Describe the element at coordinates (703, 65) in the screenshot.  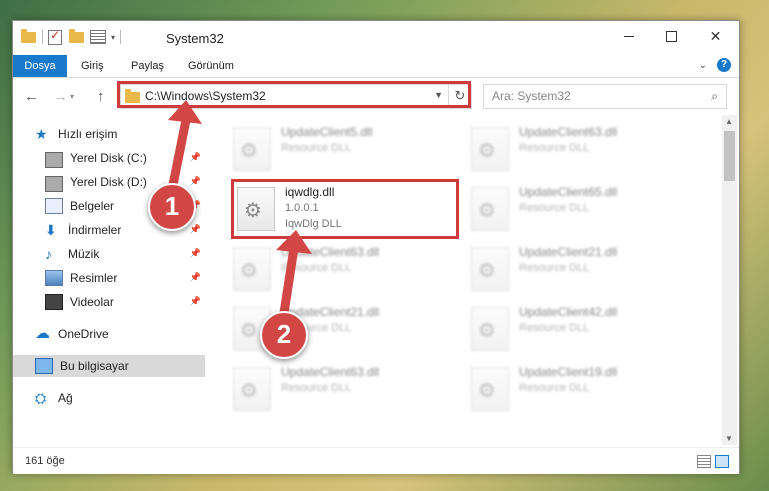
I see `expand-ribbon-icon: ⌄` at that location.